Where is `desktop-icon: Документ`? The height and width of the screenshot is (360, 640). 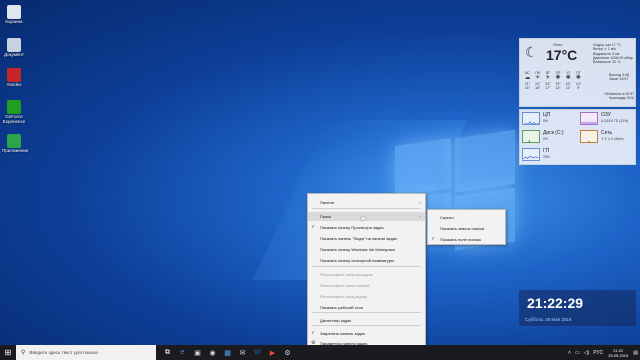
desktop-icon: Документ is located at coordinates (14, 47).